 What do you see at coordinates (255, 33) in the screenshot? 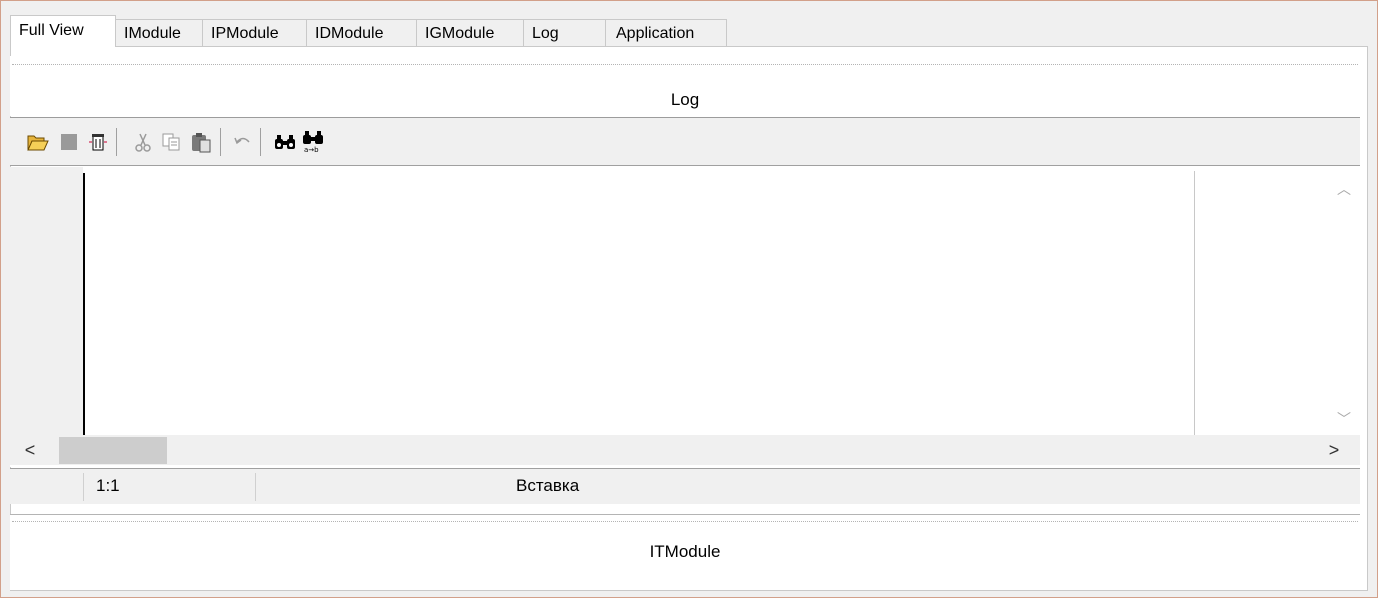
I see `tab-ipmodule: IPModule` at bounding box center [255, 33].